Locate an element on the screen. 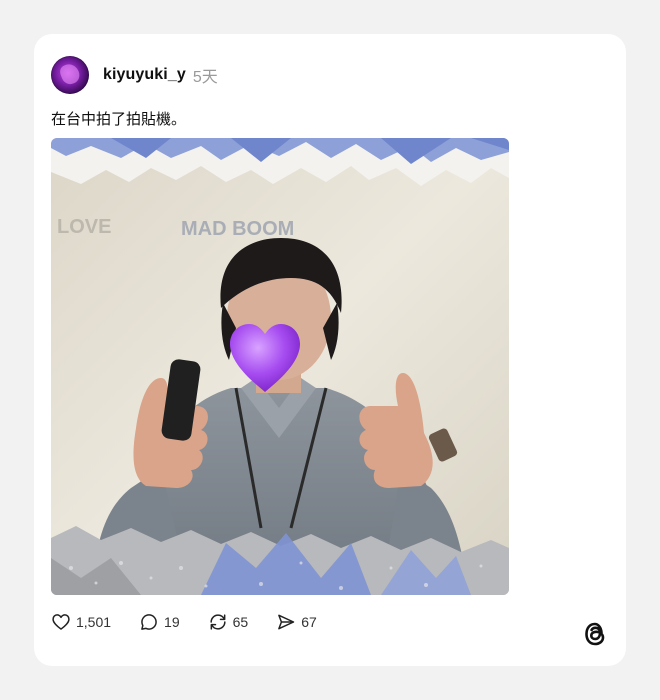 The height and width of the screenshot is (700, 660). post-text: 在台中拍了拍貼機。 is located at coordinates (119, 119).